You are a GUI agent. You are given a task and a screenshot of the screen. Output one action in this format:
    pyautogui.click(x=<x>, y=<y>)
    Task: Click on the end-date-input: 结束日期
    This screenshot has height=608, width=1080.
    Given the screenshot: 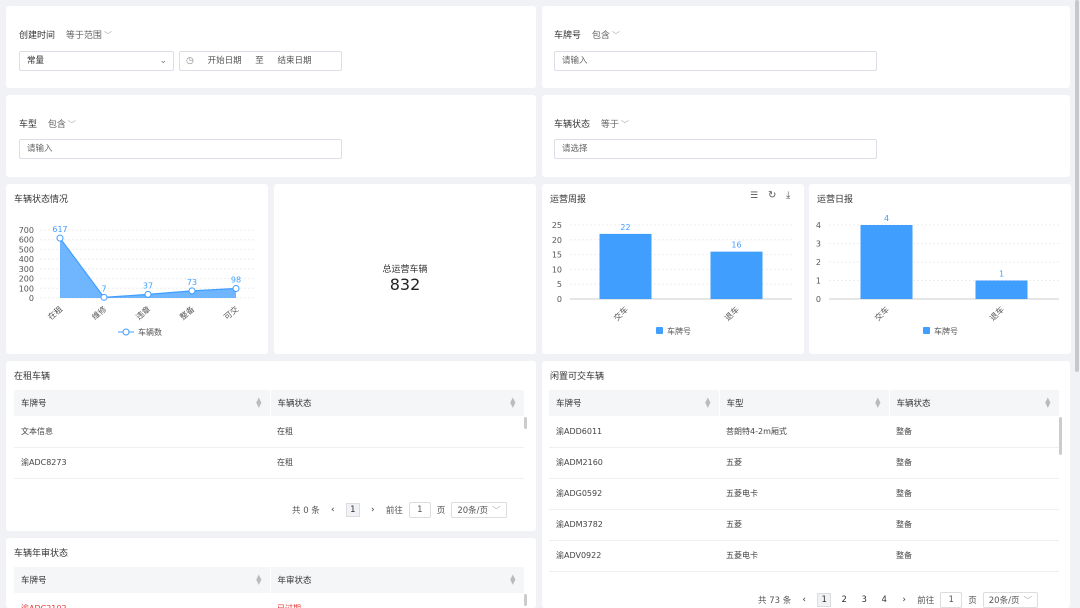 What is the action you would take?
    pyautogui.click(x=295, y=61)
    